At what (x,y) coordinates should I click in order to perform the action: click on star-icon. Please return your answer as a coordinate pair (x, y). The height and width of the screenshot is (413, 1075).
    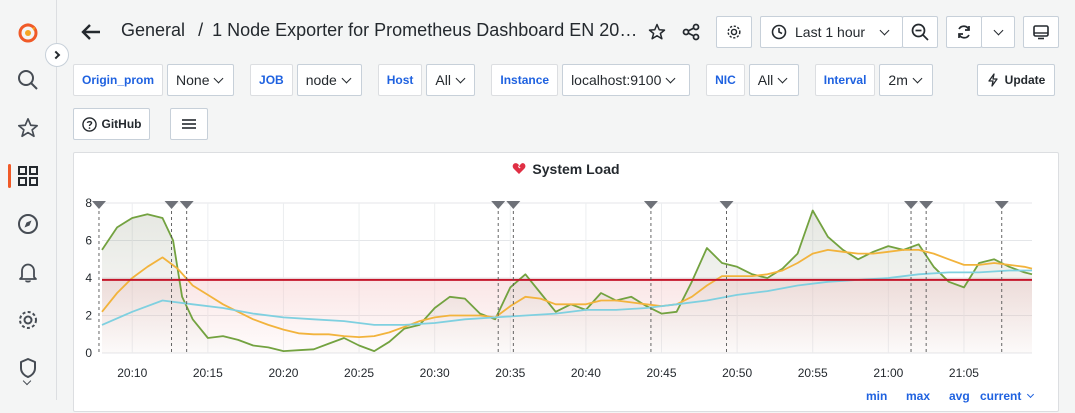
    Looking at the image, I should click on (657, 32).